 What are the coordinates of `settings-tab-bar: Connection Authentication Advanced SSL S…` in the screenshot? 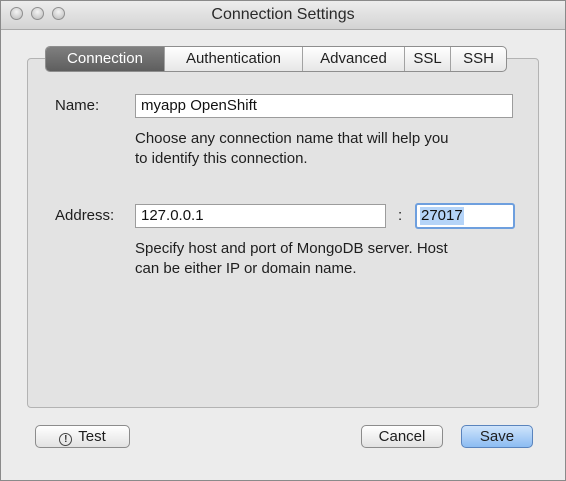 It's located at (276, 59).